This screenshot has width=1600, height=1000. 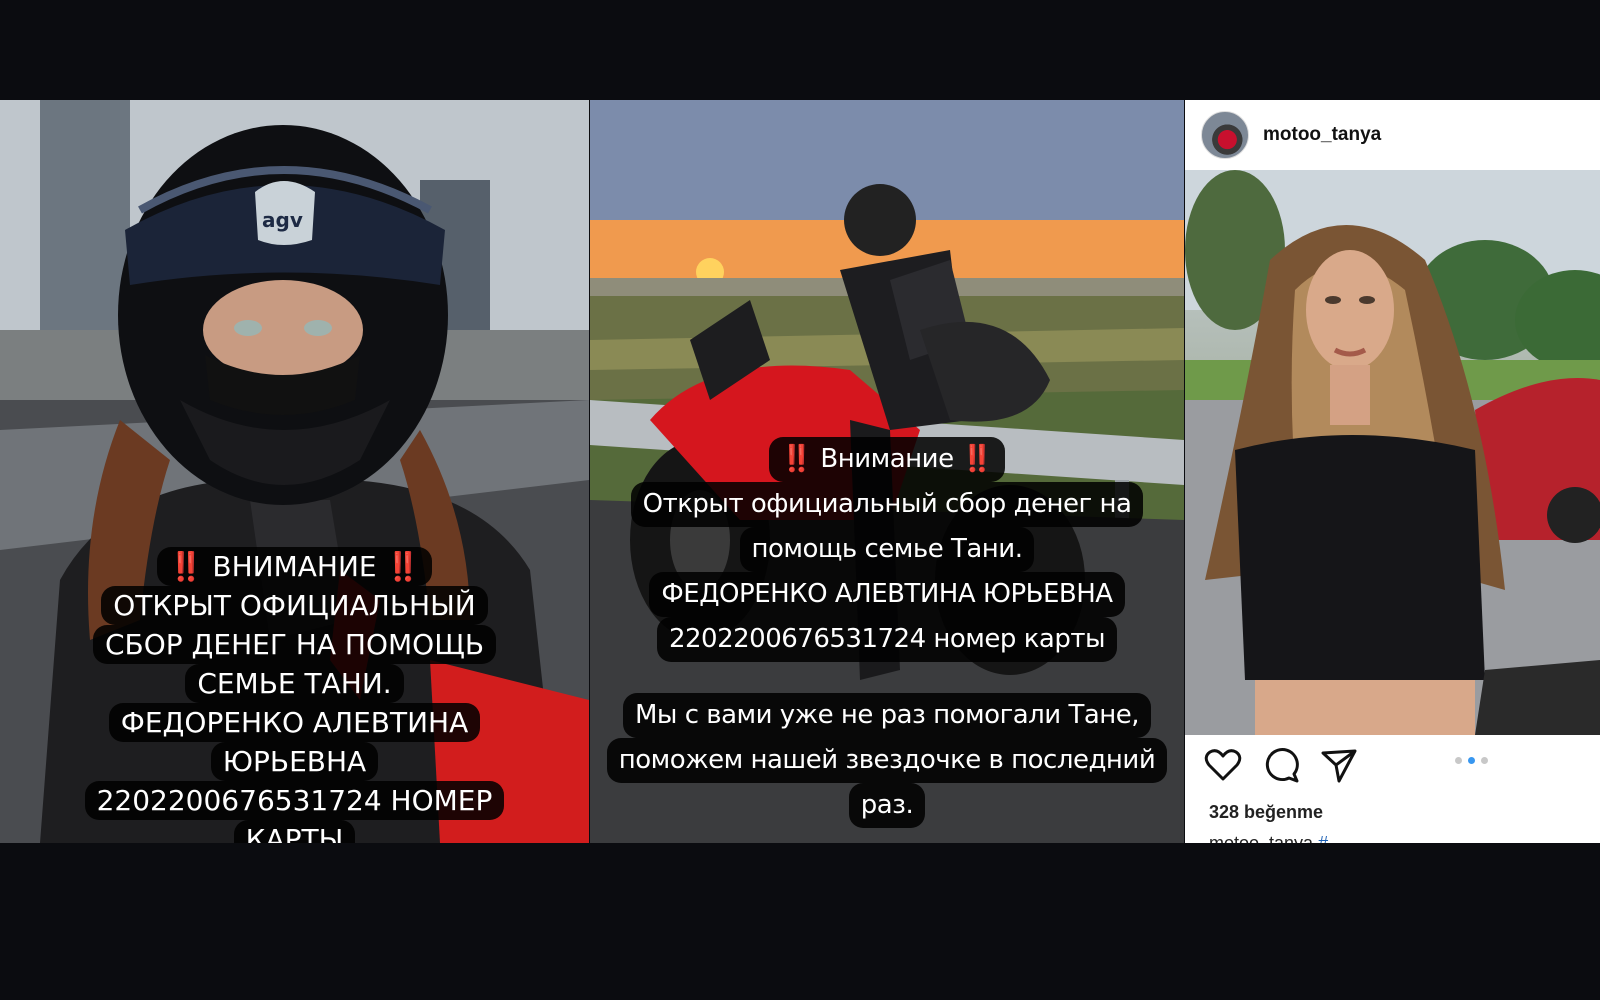 I want to click on username: motoo_tanya, so click(x=1322, y=135).